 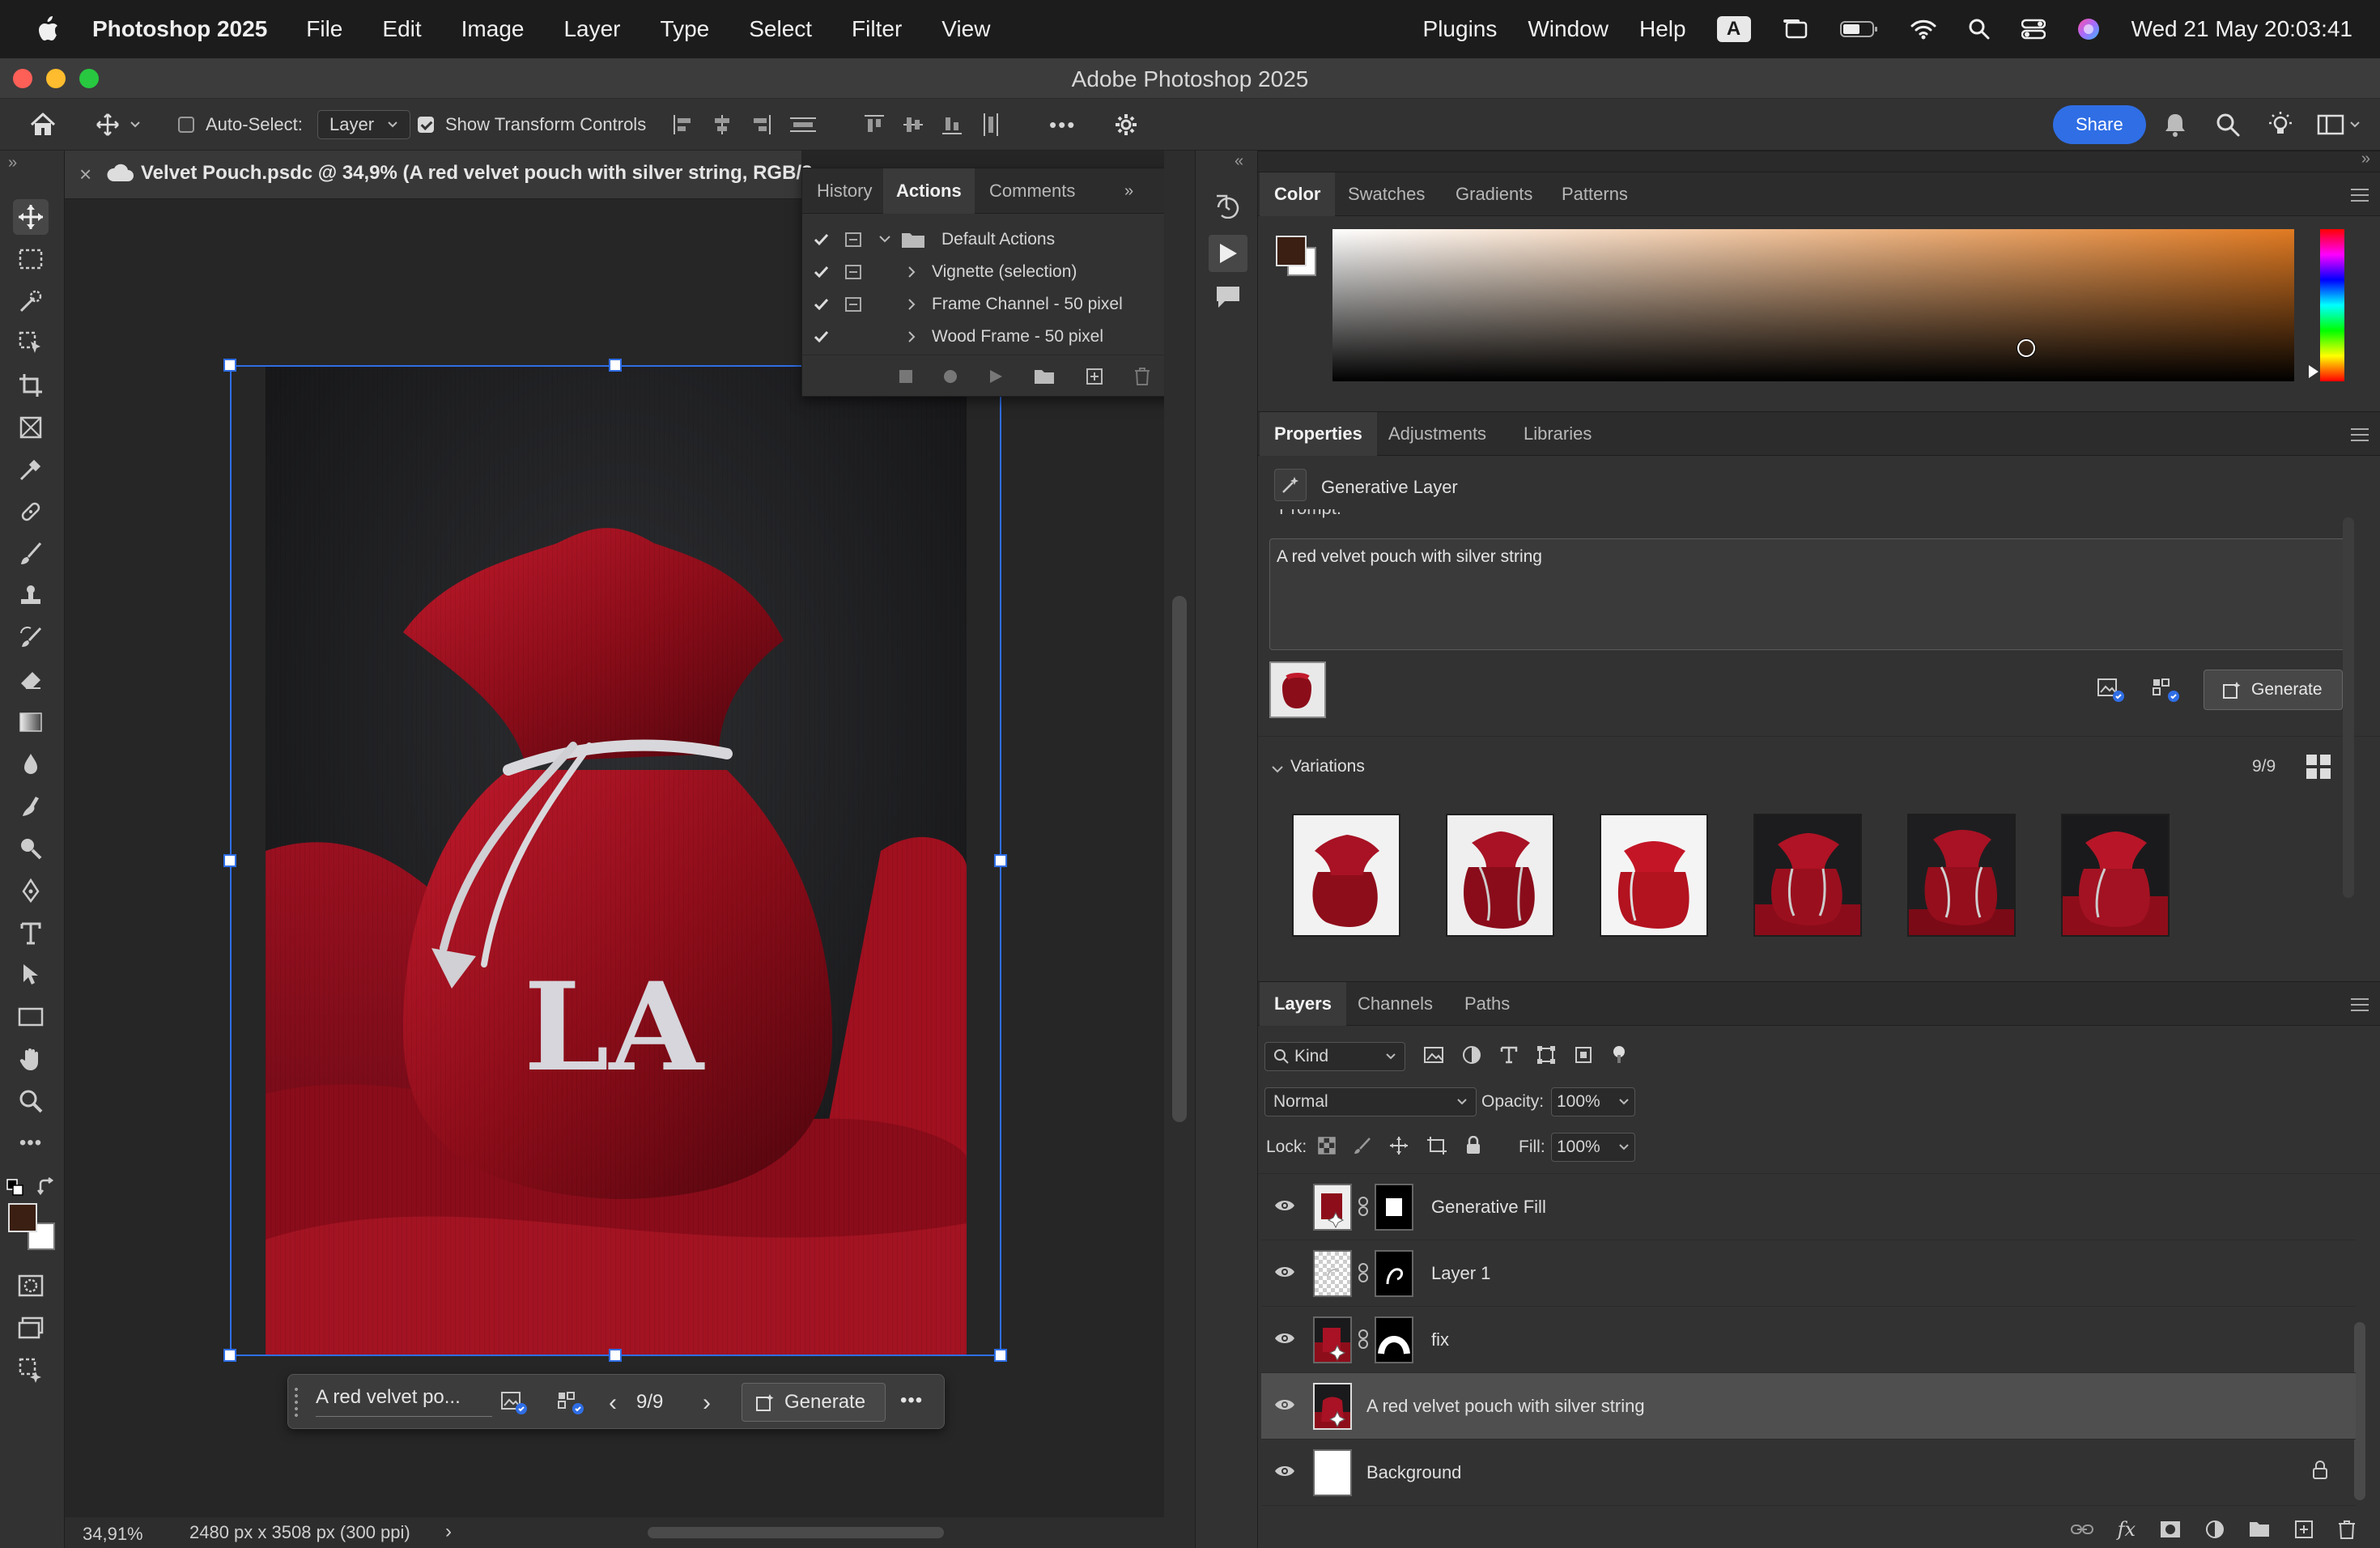 I want to click on align-left-icon, so click(x=683, y=124).